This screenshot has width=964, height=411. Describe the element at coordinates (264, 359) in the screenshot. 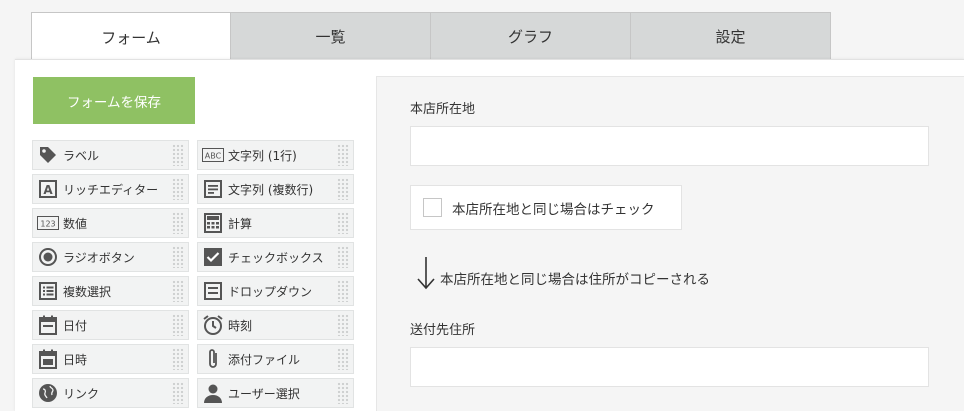

I see `palette-item-text: 添付ファイル` at that location.